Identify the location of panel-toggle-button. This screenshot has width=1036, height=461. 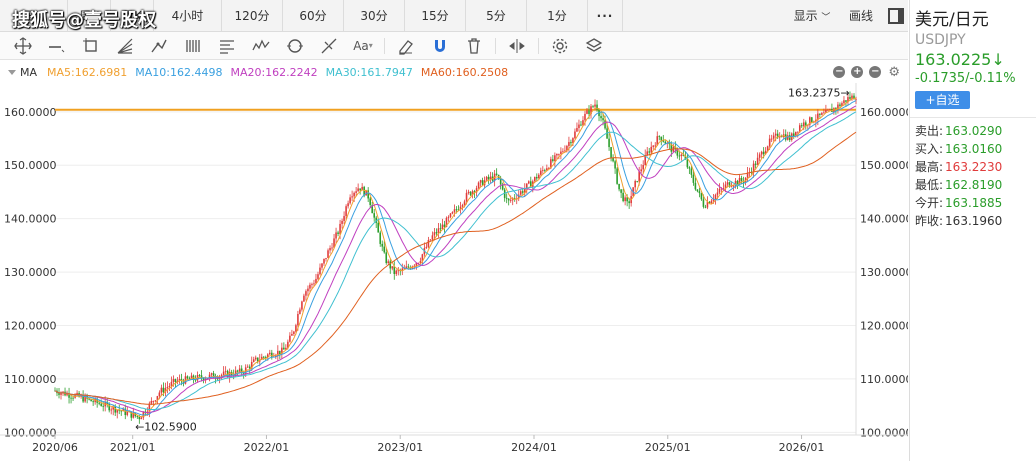
(896, 16).